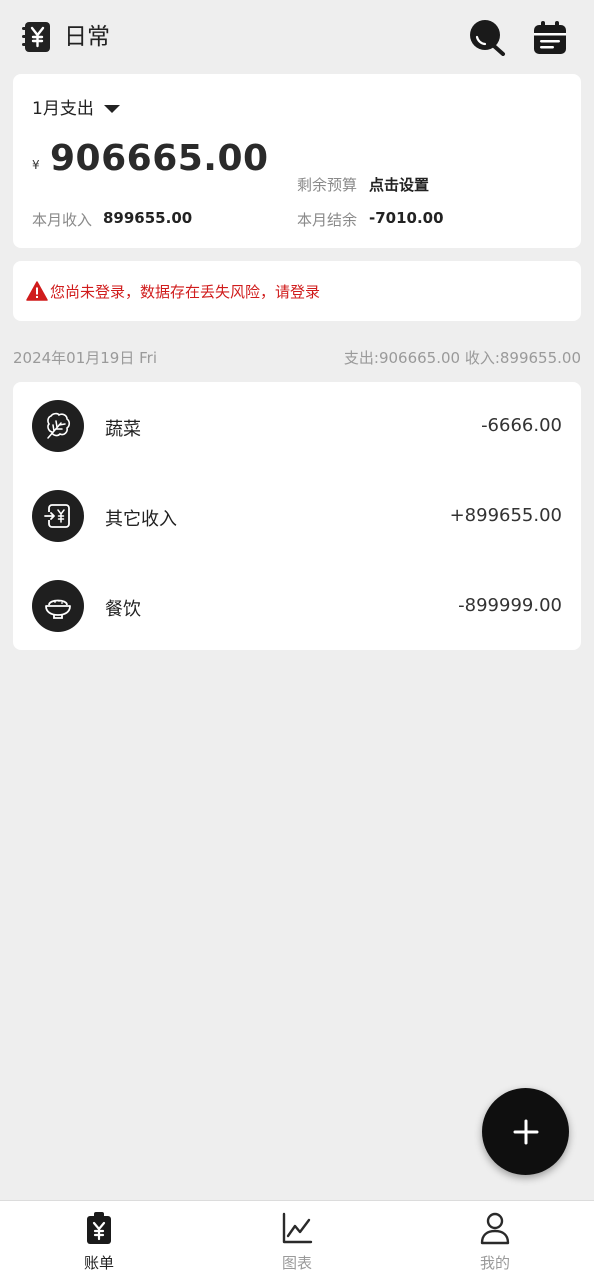  I want to click on currency-symbol: ¥, so click(36, 165).